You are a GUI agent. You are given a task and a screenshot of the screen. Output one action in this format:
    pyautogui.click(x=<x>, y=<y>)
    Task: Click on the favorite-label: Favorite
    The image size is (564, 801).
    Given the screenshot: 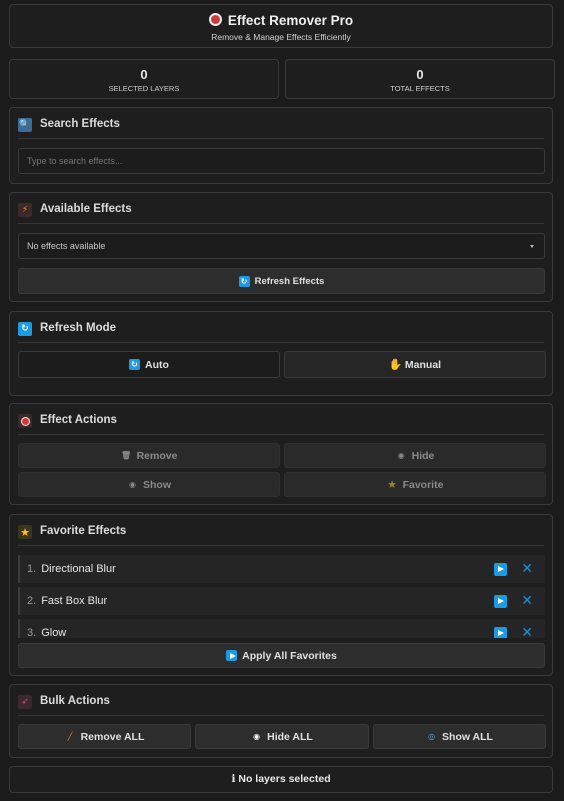 What is the action you would take?
    pyautogui.click(x=423, y=484)
    